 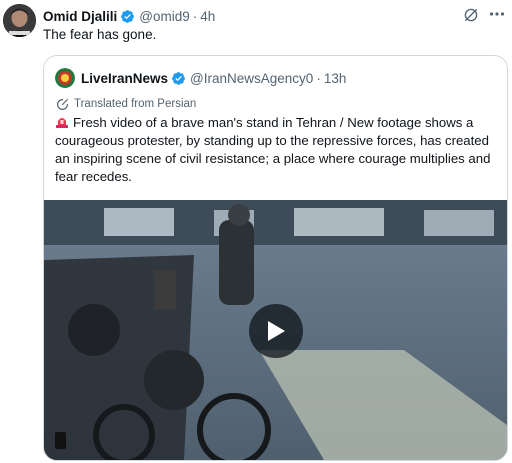 I want to click on author-handle: @omid9, so click(x=164, y=16).